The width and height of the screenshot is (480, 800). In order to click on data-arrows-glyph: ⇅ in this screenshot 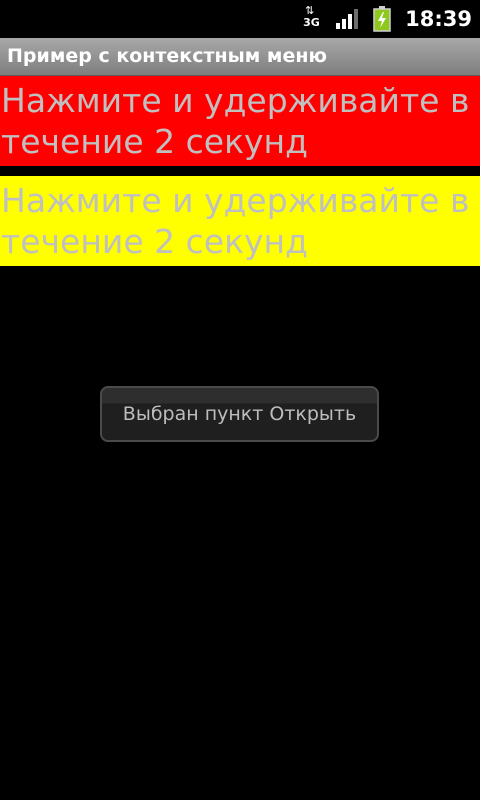, I will do `click(309, 10)`.